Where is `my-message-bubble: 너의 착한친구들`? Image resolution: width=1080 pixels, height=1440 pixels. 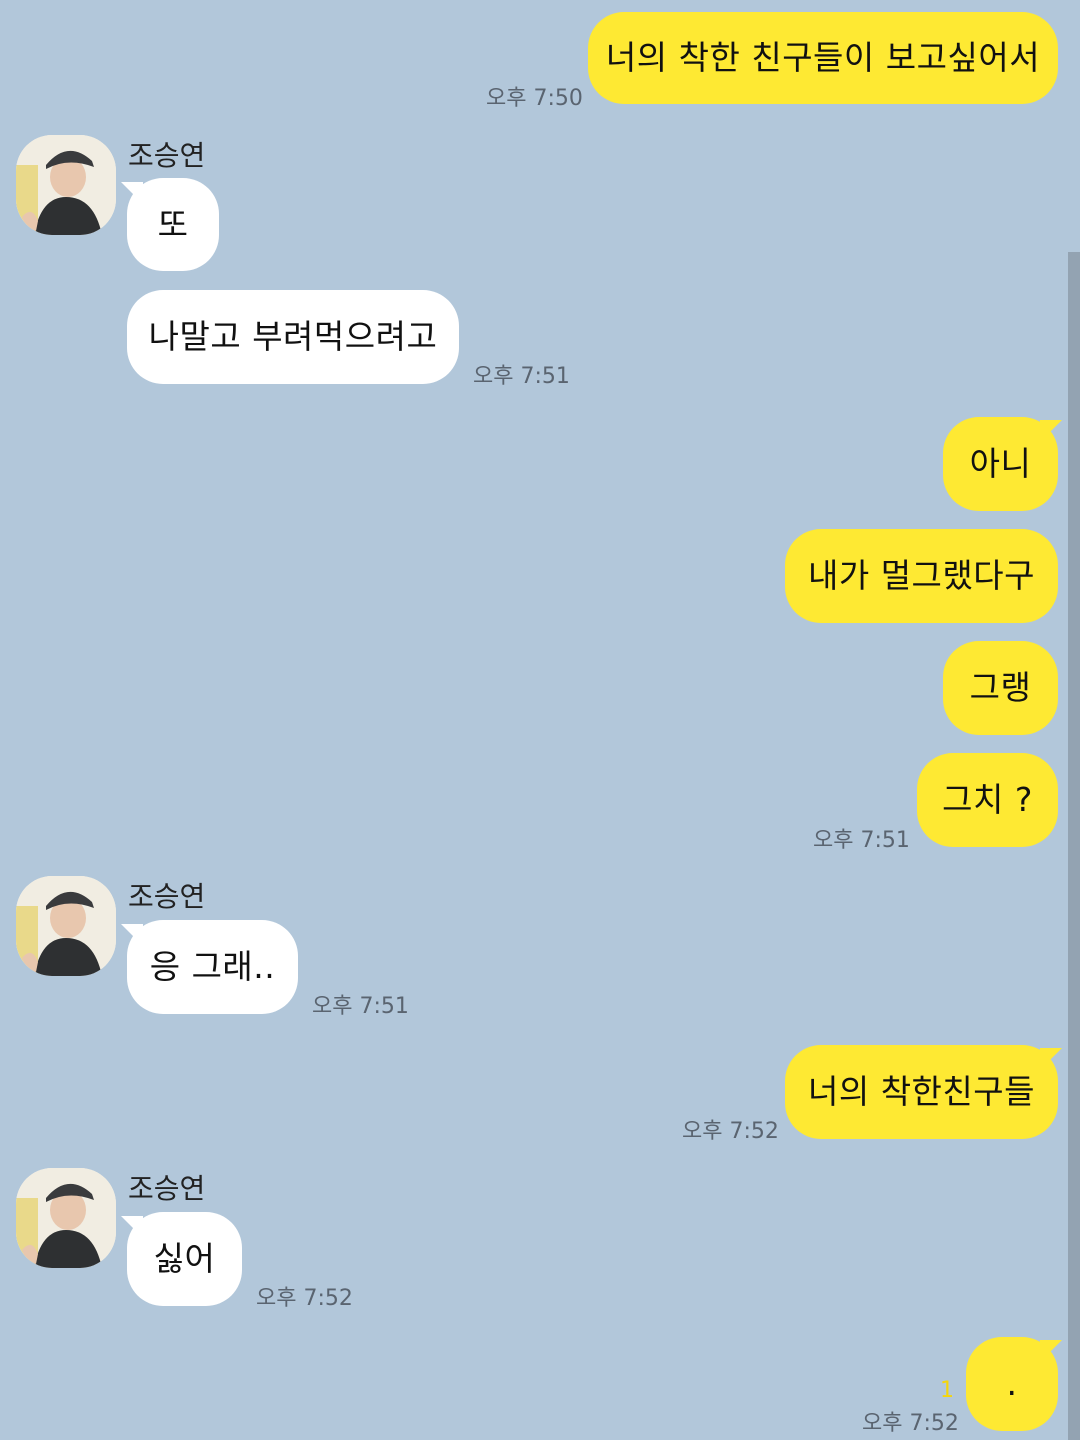
my-message-bubble: 너의 착한친구들 is located at coordinates (921, 1092).